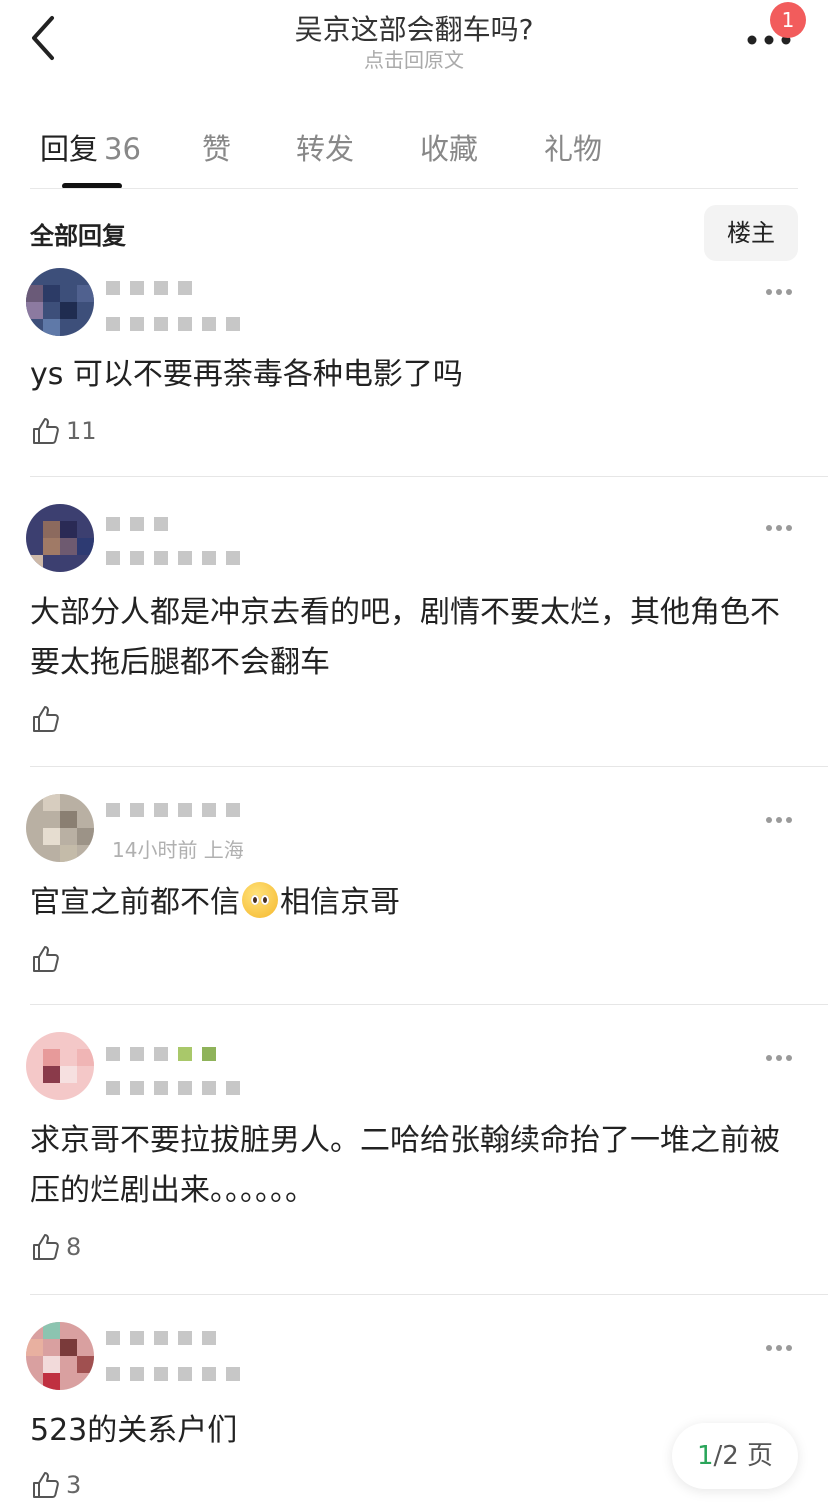  What do you see at coordinates (788, 20) in the screenshot?
I see `notification-badge: 1` at bounding box center [788, 20].